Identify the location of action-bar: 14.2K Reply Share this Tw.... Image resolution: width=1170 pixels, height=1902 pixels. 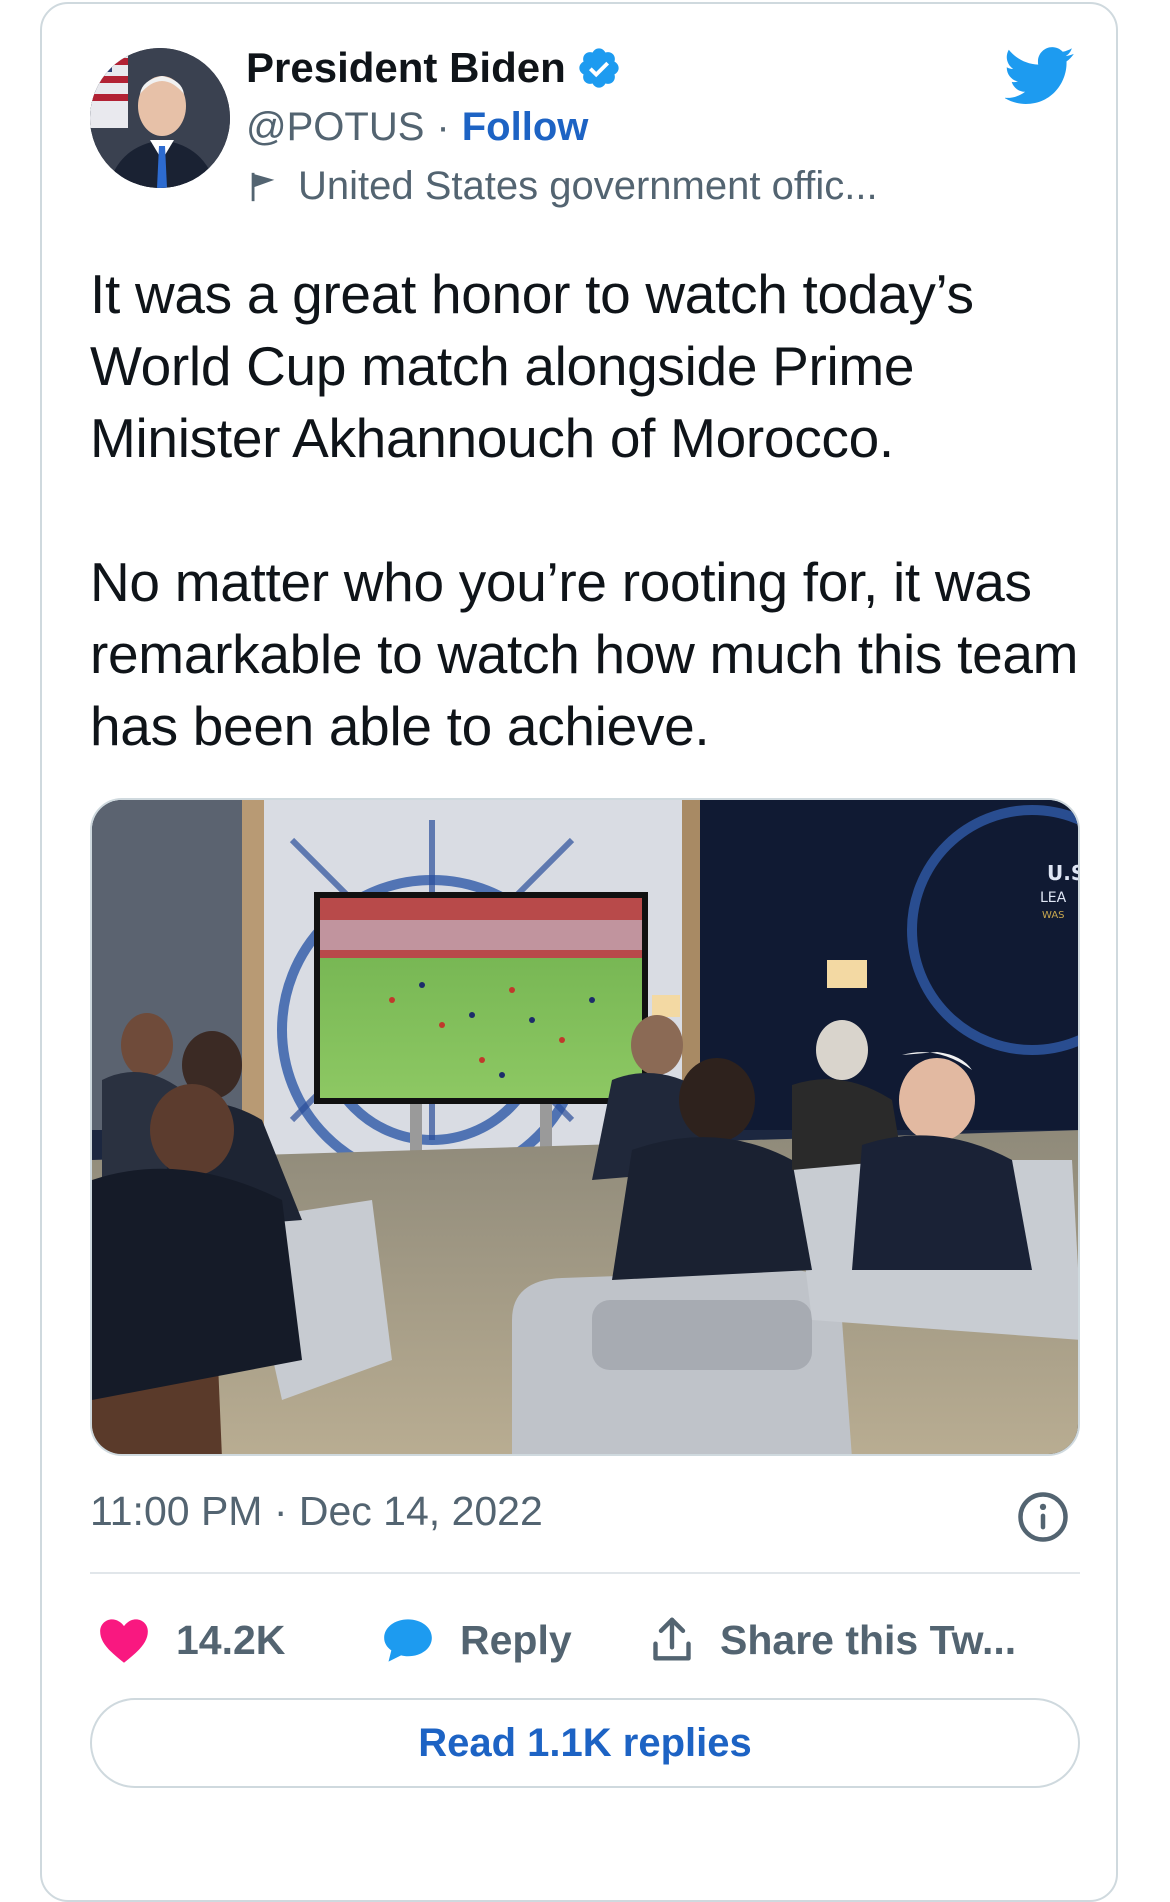
(590, 1640).